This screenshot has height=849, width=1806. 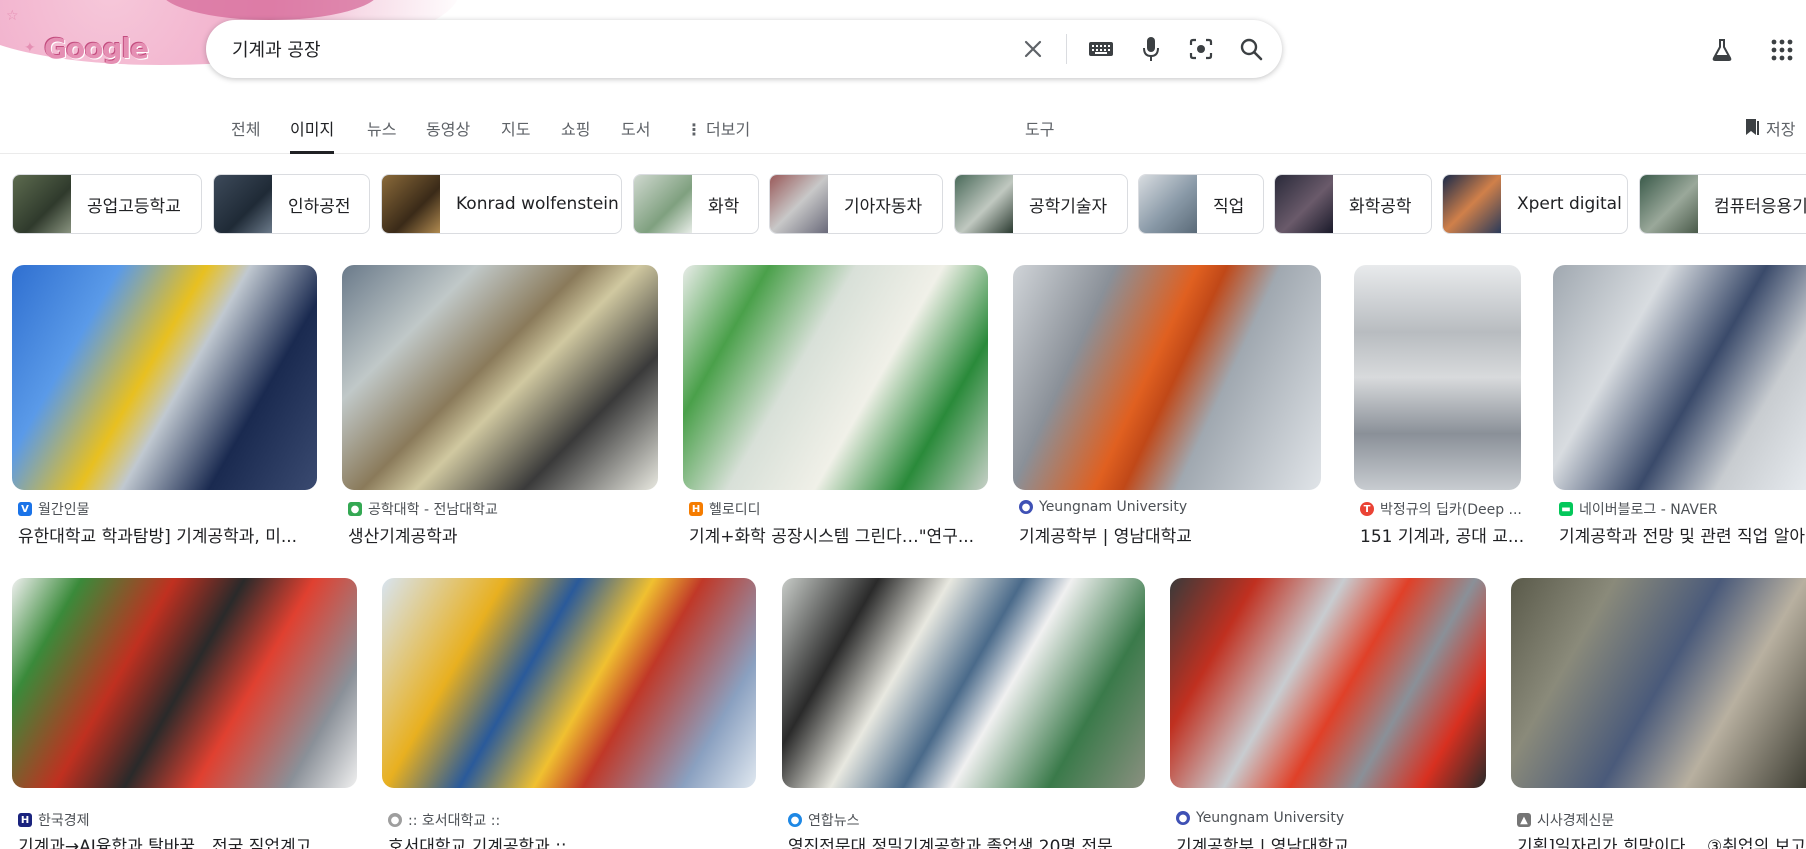 I want to click on result-source: ▲ 시사경제신문, so click(x=1565, y=820).